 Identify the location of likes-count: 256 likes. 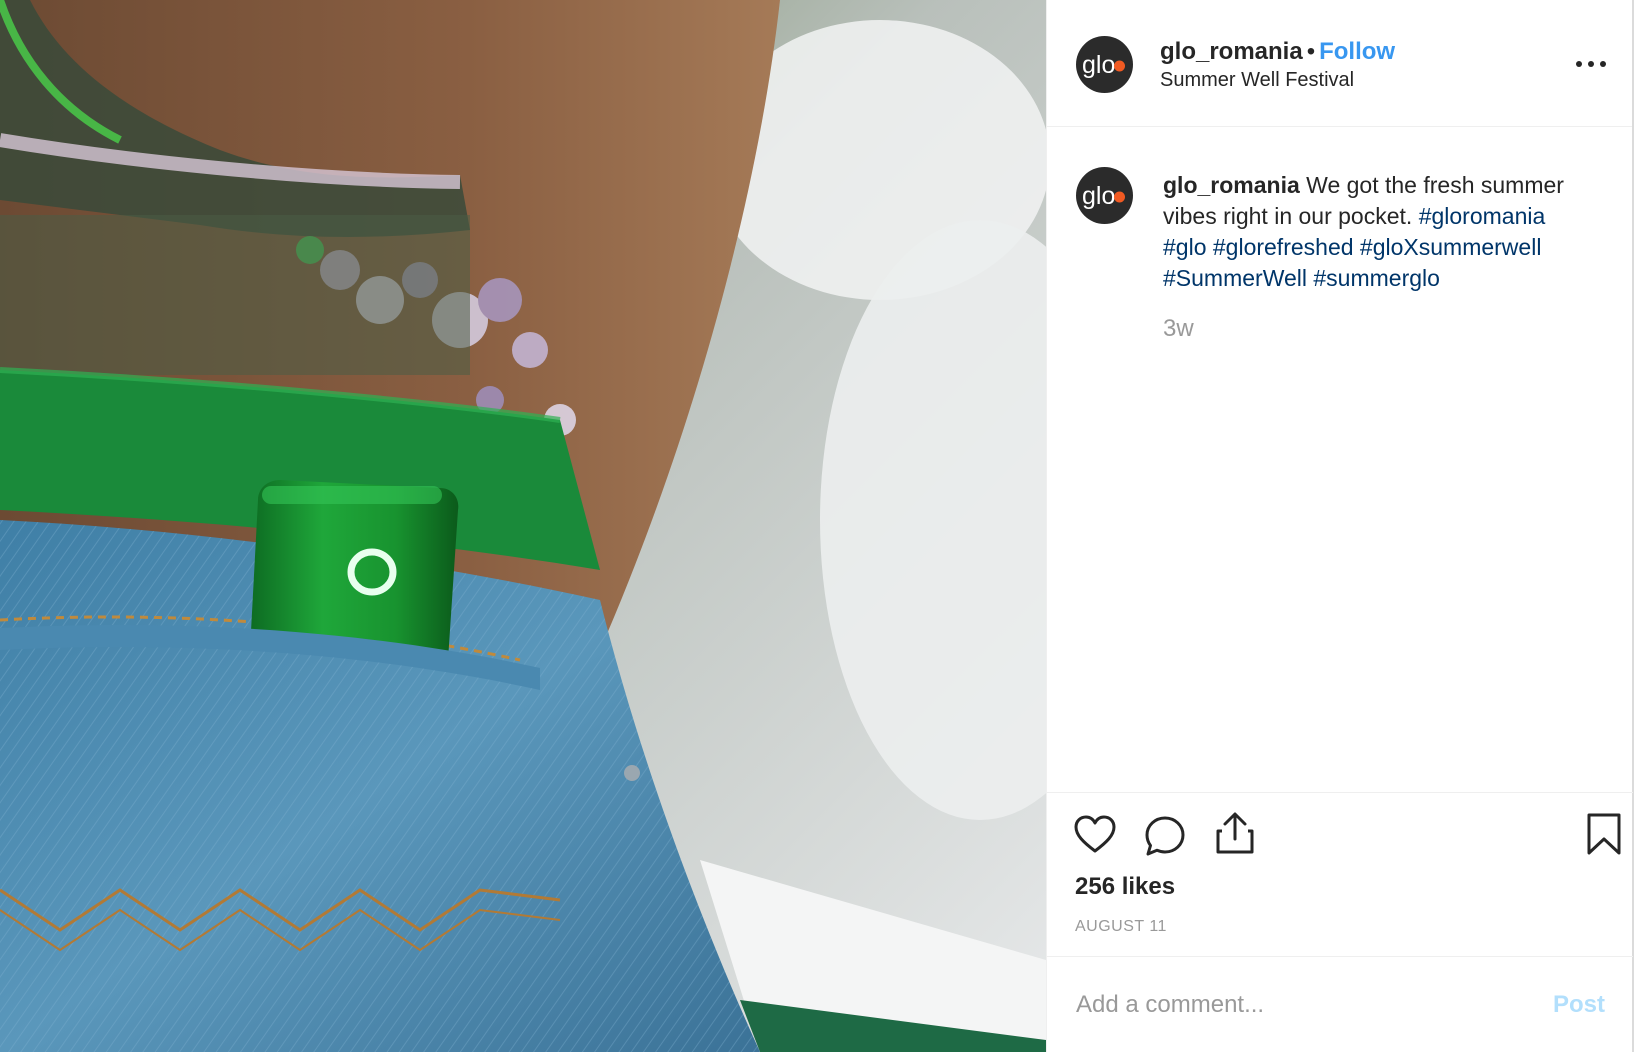
(1125, 887).